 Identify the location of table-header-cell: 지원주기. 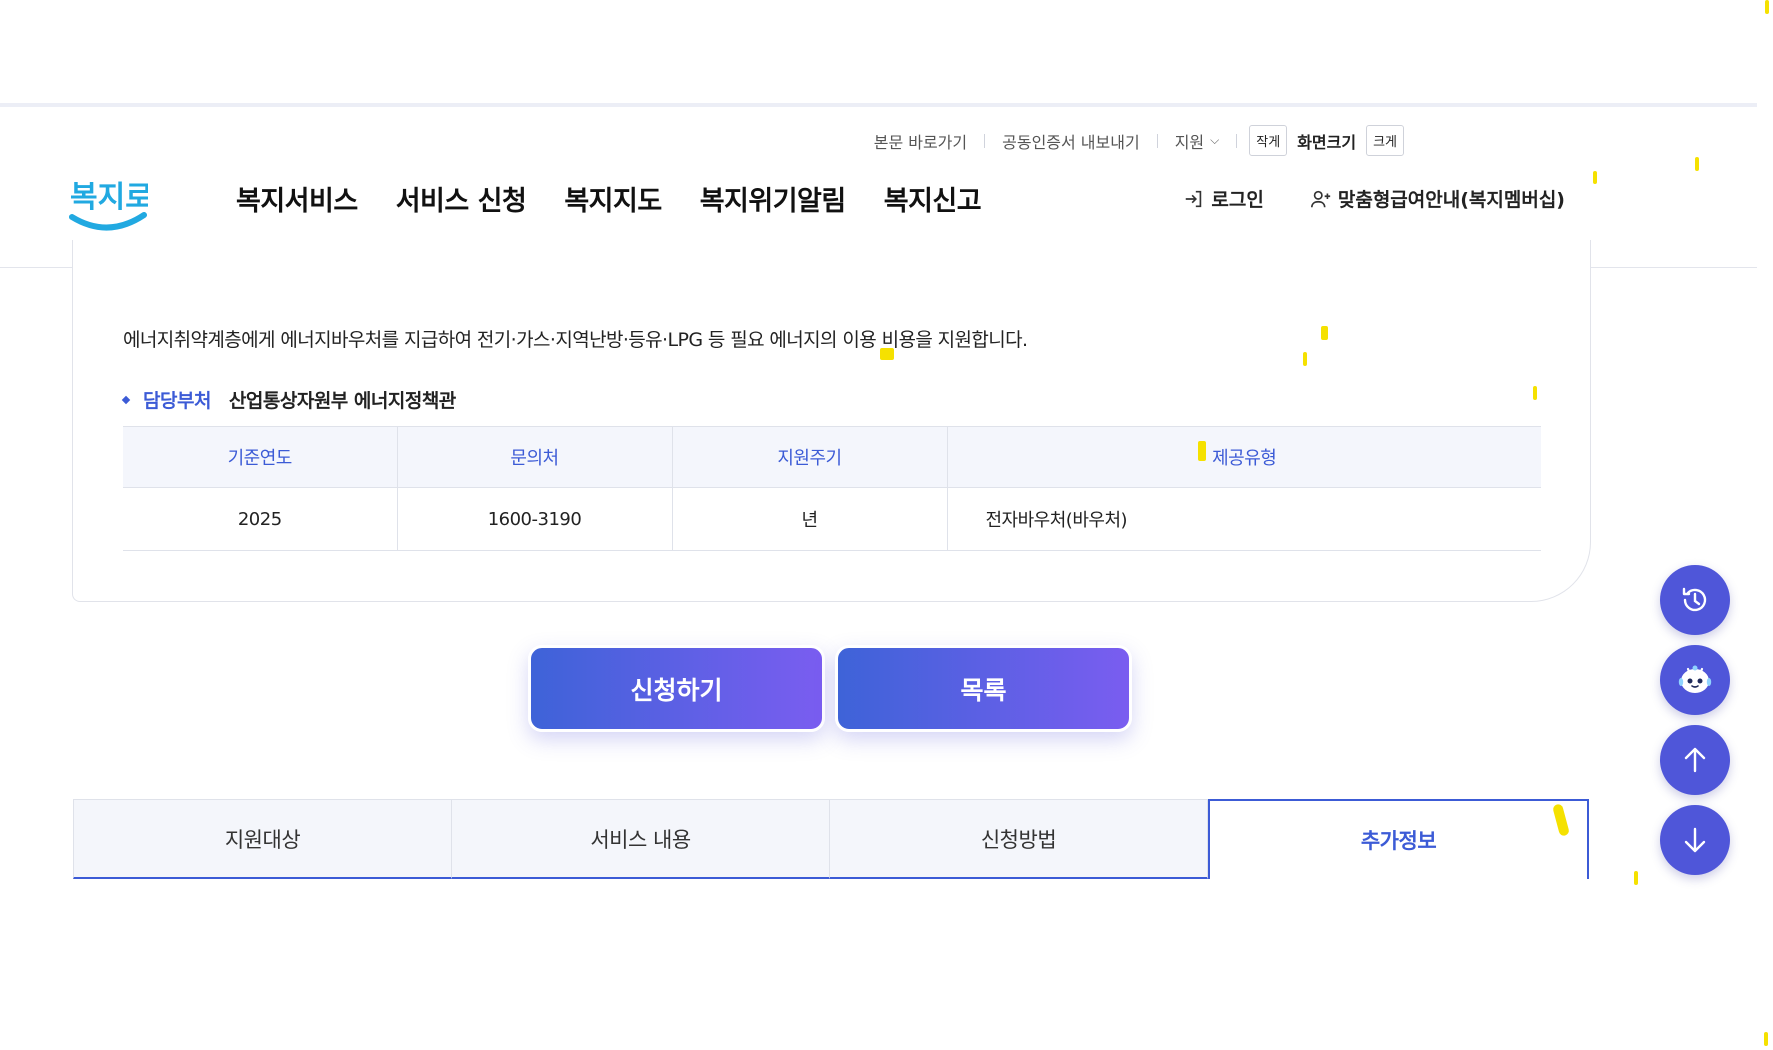
(810, 457).